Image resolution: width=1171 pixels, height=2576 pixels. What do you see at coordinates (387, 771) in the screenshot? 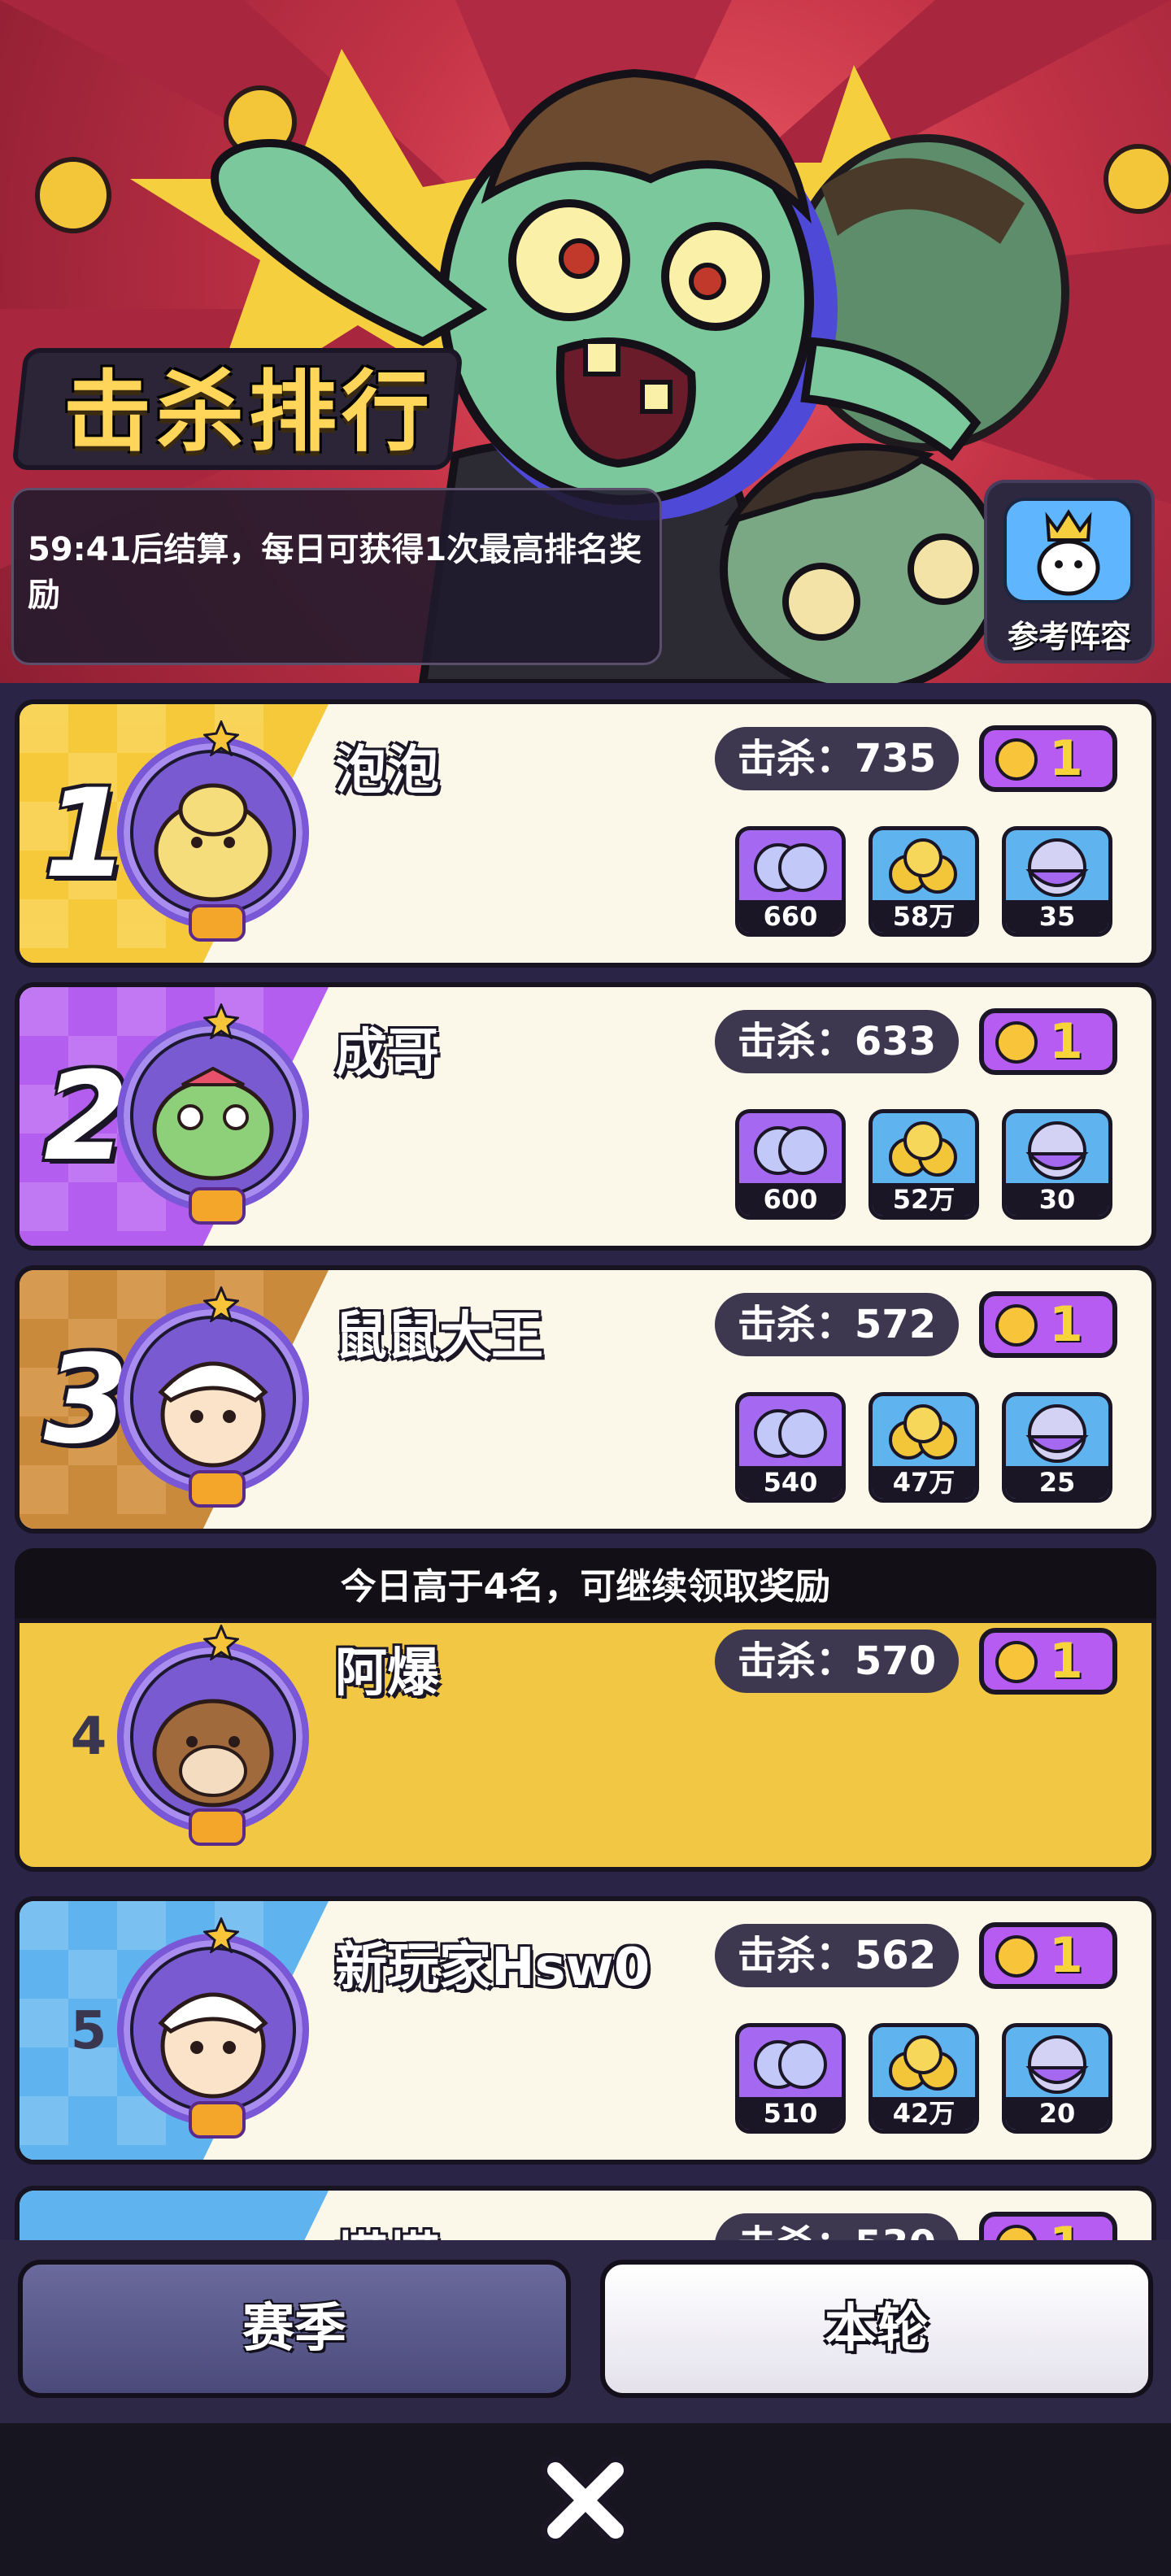
I see `player-name: 泡泡` at bounding box center [387, 771].